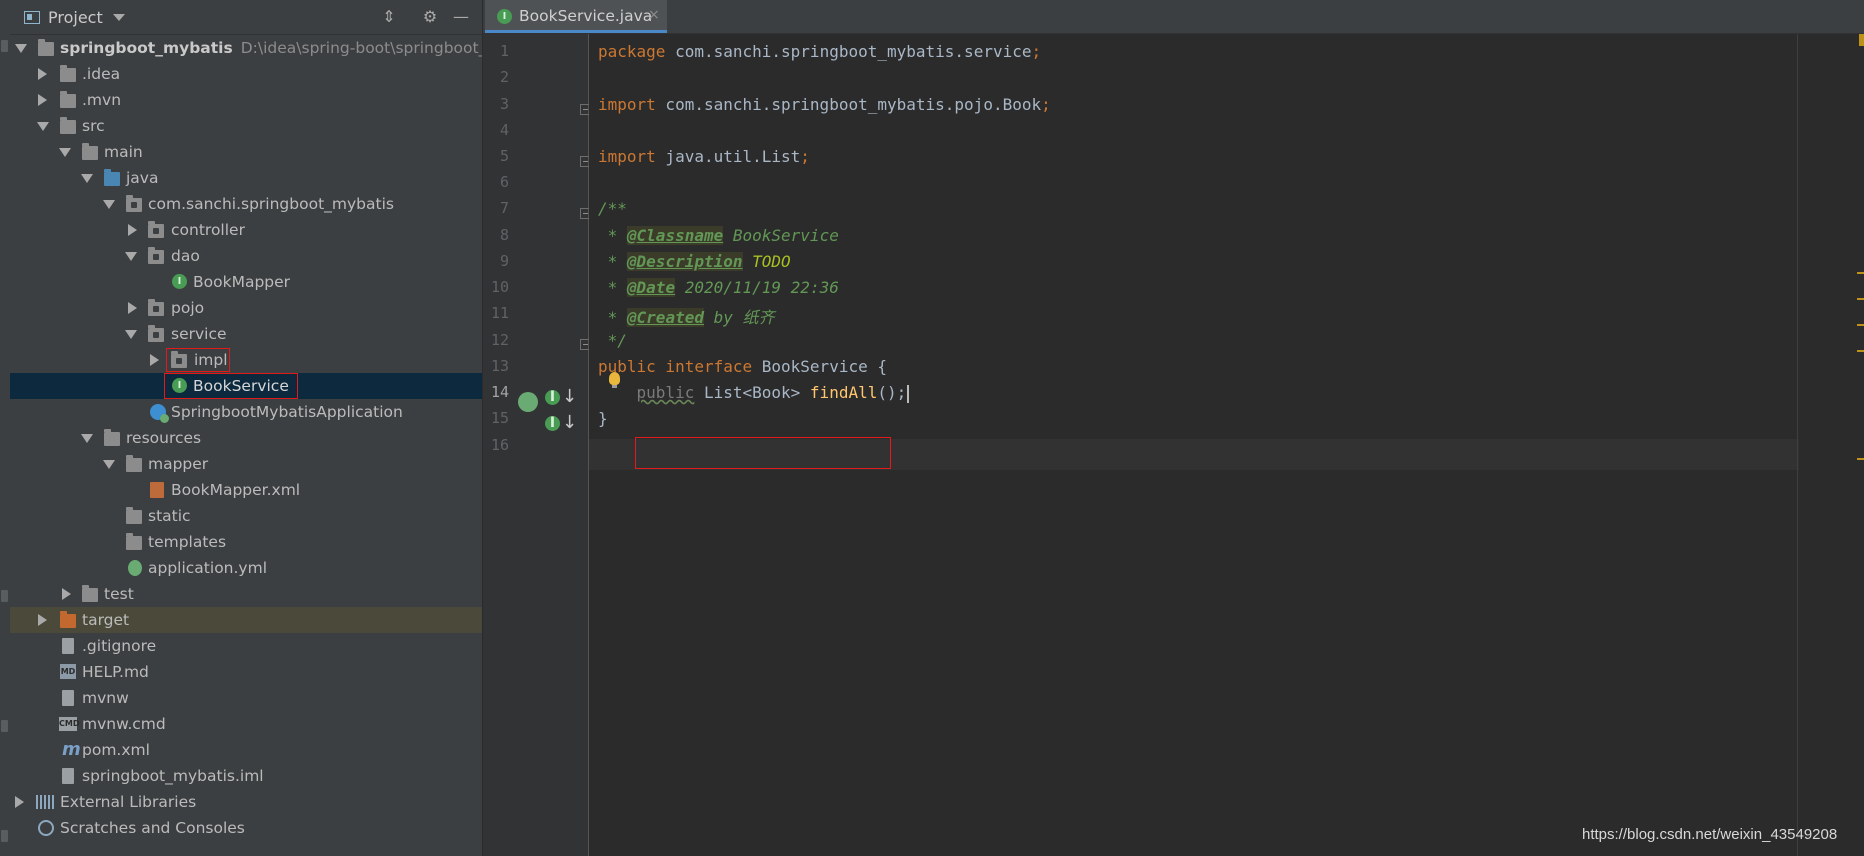 The image size is (1864, 856). What do you see at coordinates (499, 418) in the screenshot?
I see `line-number: 15` at bounding box center [499, 418].